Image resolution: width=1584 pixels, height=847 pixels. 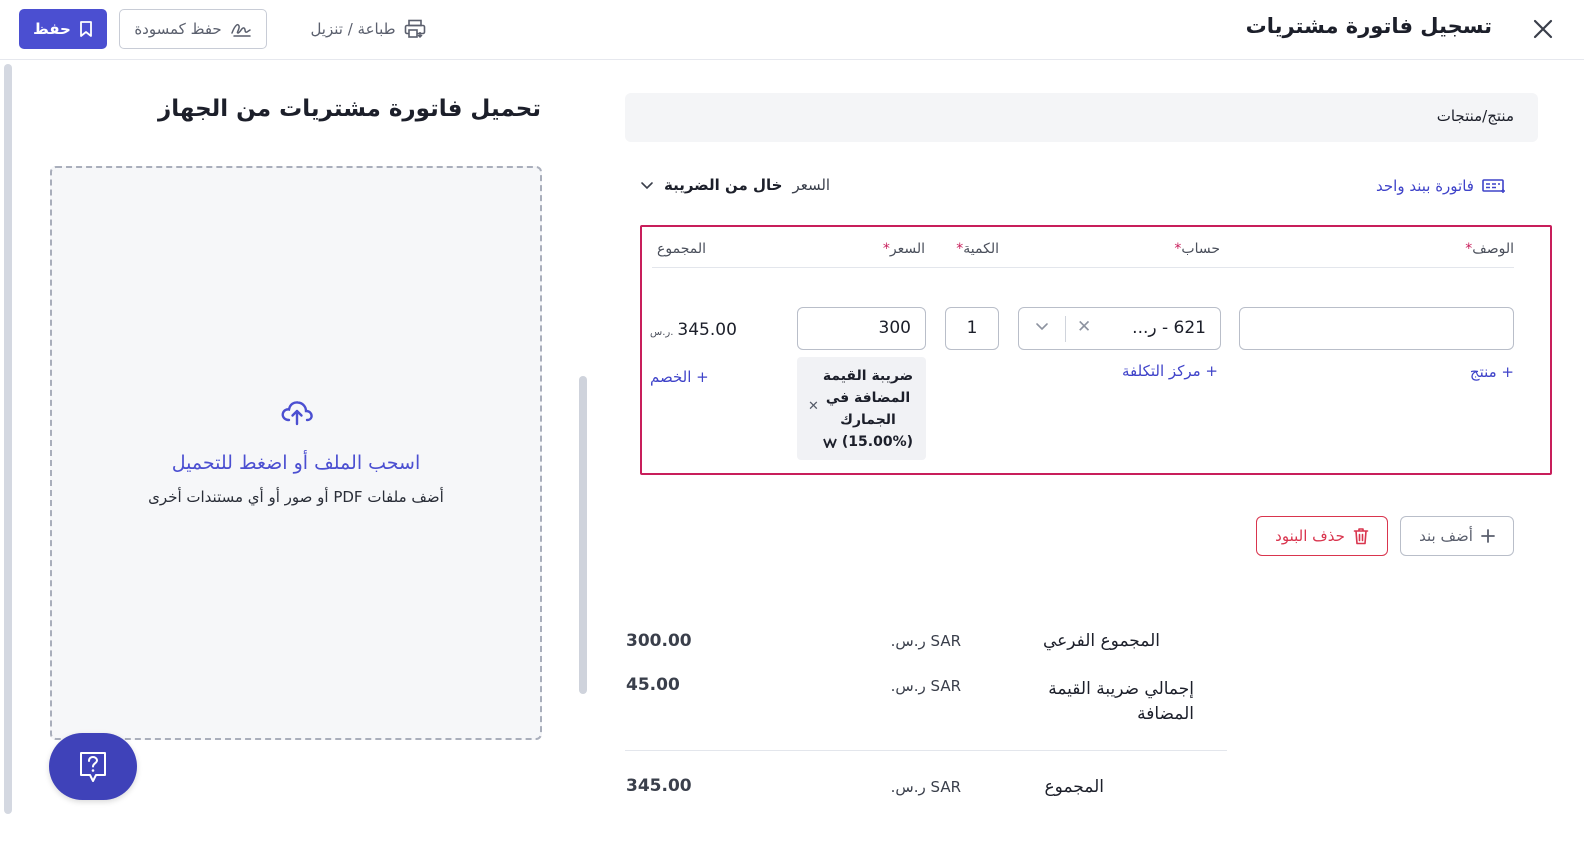 I want to click on bookmark-icon, so click(x=85, y=29).